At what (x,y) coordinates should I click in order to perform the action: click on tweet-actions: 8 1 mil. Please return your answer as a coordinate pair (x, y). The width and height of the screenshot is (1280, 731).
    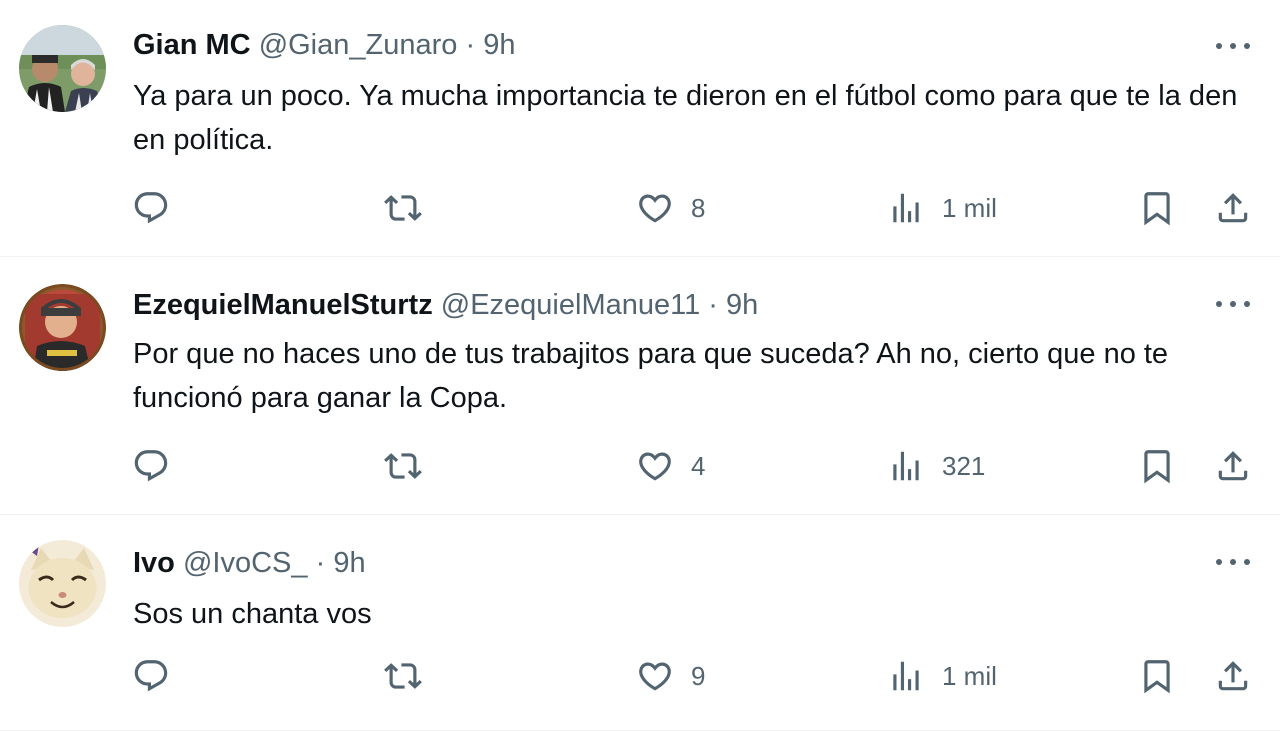
    Looking at the image, I should click on (640, 208).